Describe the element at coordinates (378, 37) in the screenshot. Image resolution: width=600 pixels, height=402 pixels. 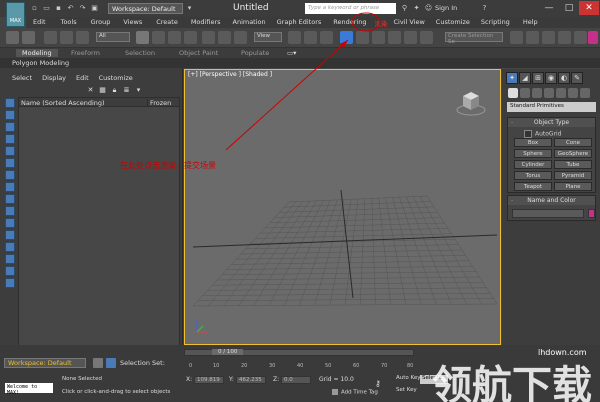
I see `percent-snap-icon` at that location.